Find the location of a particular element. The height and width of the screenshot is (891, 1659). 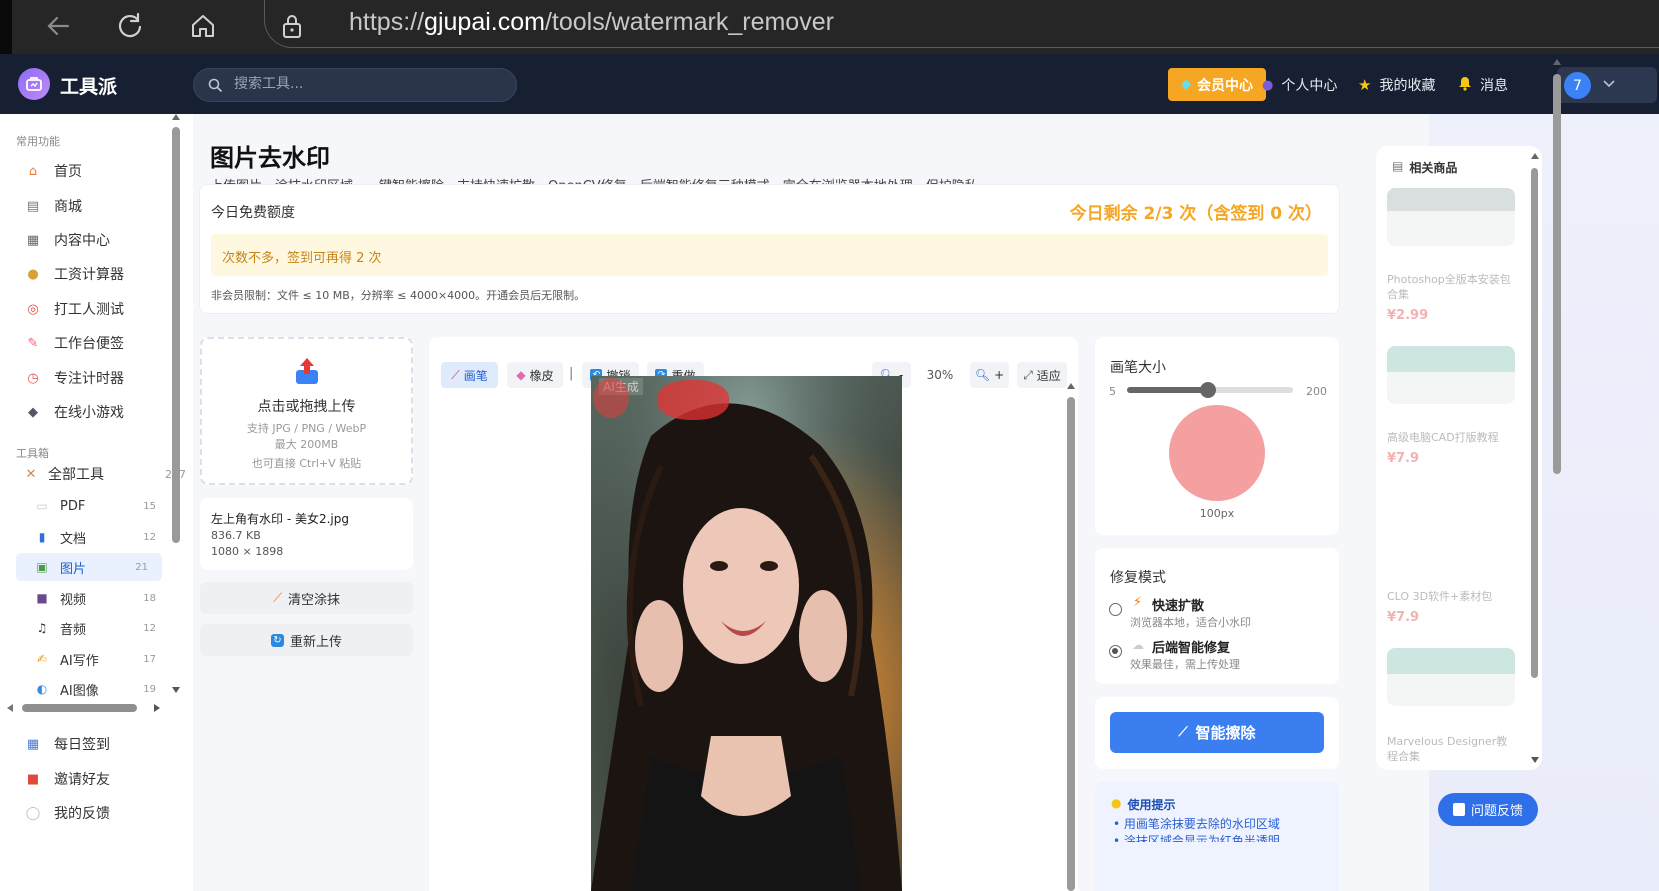

image-icon: ▣ is located at coordinates (42, 567).